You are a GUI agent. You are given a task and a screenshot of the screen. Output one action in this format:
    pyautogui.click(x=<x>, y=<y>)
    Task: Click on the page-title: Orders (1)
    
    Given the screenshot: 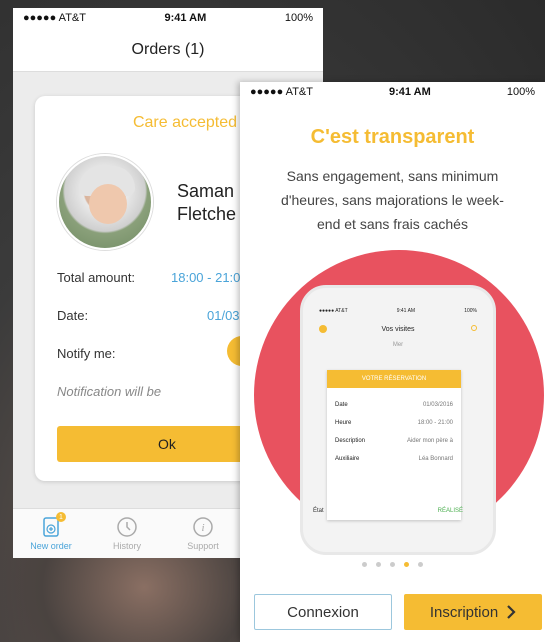 What is the action you would take?
    pyautogui.click(x=168, y=50)
    